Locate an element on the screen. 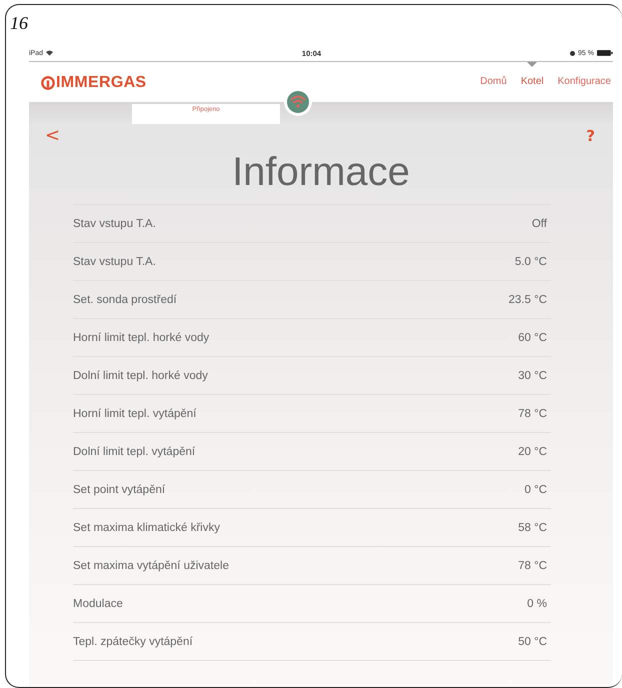  lock-icon is located at coordinates (573, 53).